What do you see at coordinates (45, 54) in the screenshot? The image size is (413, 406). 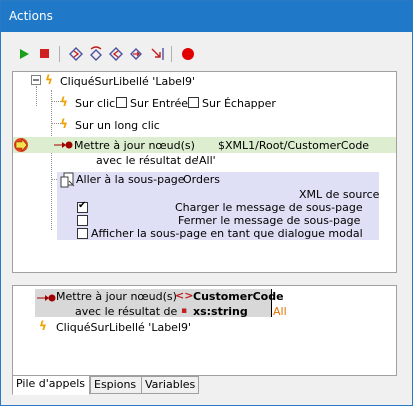 I see `stop-icon` at bounding box center [45, 54].